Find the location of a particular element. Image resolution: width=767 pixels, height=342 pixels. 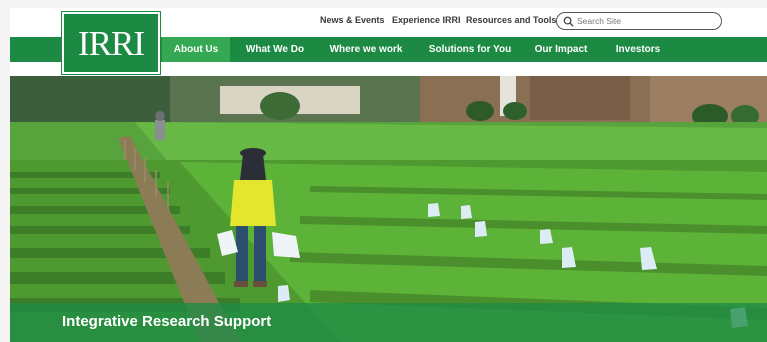

hero-banner: Integrative Research Support is located at coordinates (388, 322).